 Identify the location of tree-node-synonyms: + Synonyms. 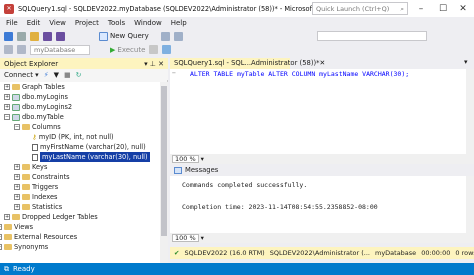
(24, 247).